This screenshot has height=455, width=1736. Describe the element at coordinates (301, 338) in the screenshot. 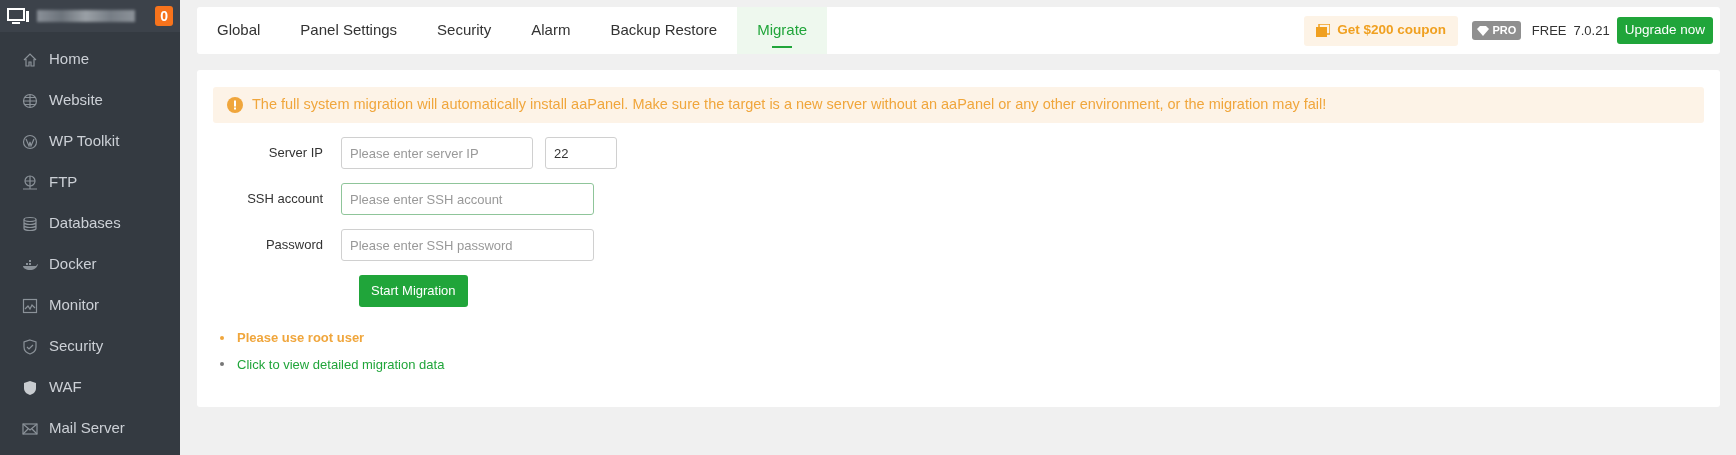

I see `note-text: Please use root user` at that location.